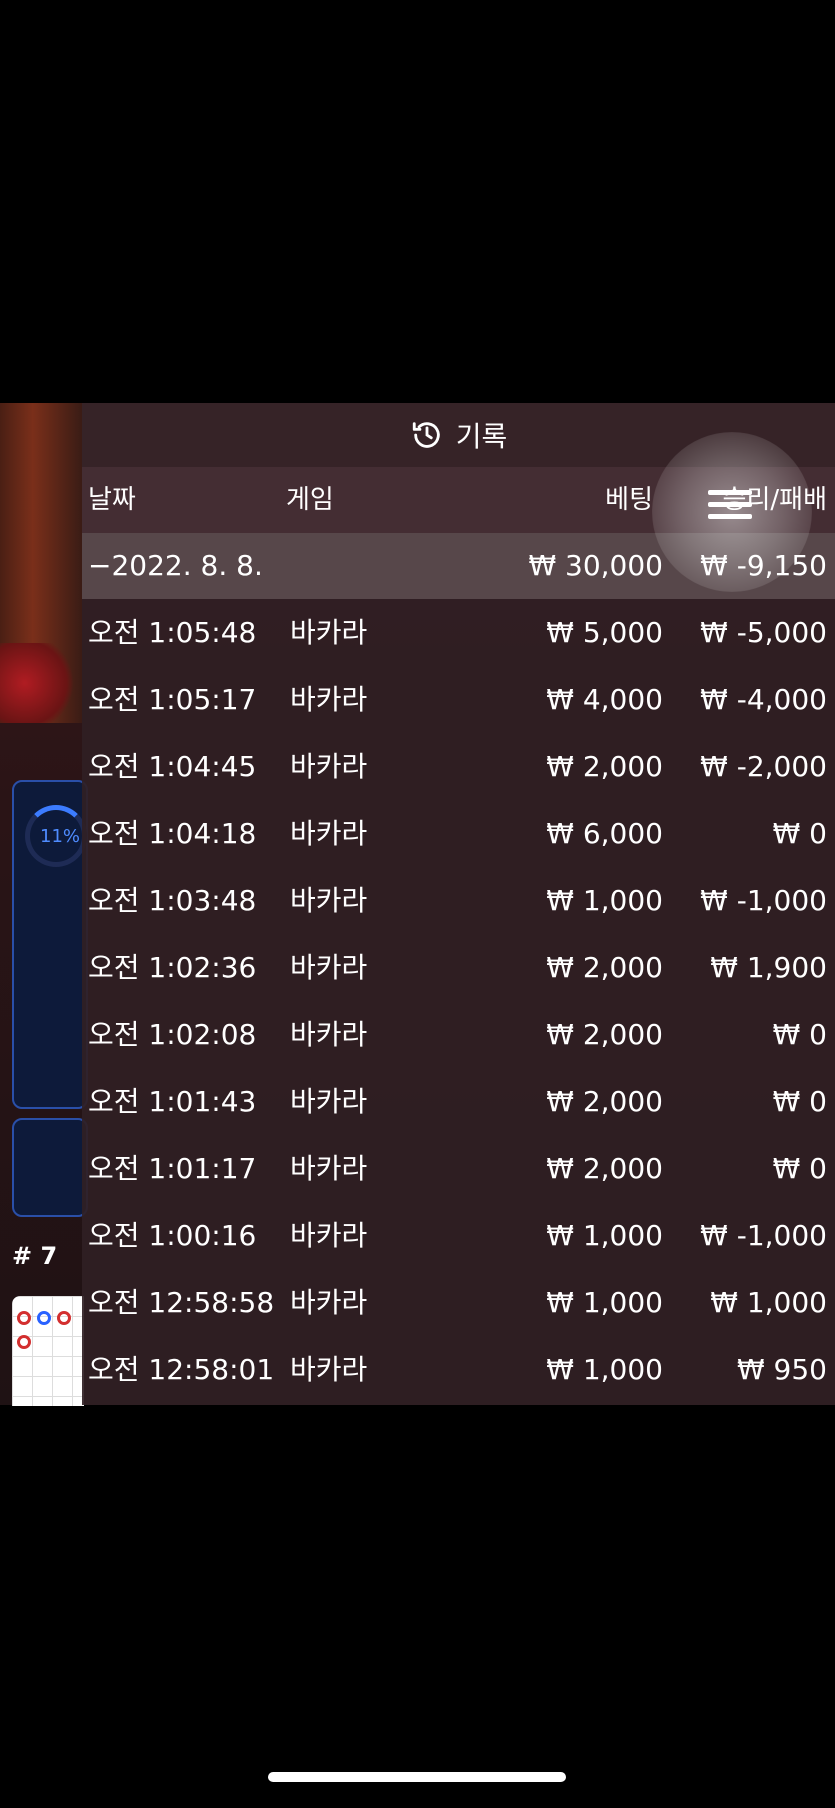  Describe the element at coordinates (172, 766) in the screenshot. I see `row-time: 오전 1:04:45` at that location.